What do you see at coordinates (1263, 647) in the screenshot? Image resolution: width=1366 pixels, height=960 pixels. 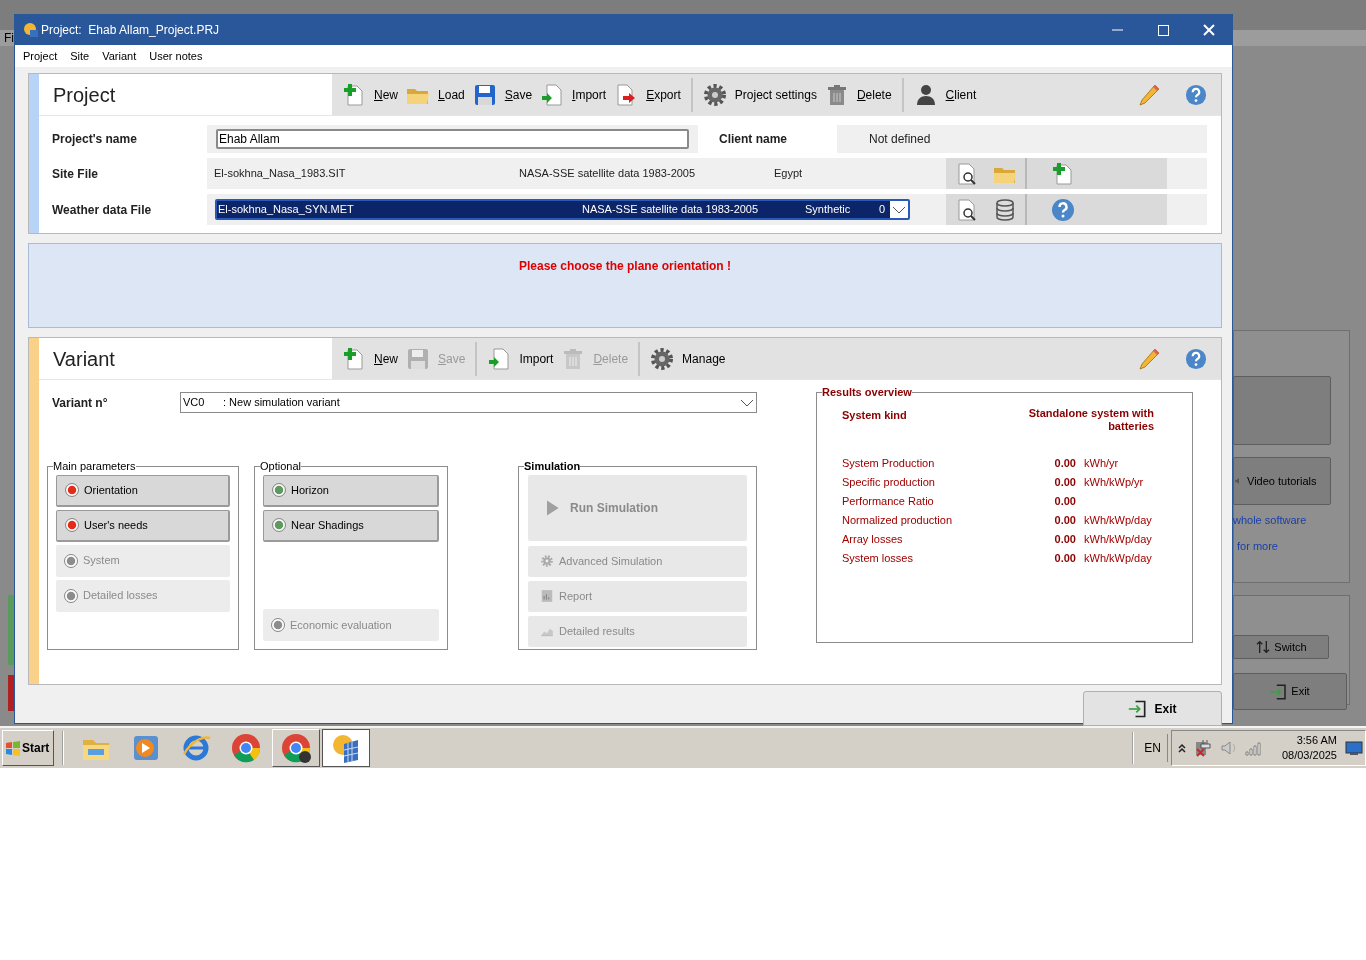 I see `up-down-arrows-icon` at bounding box center [1263, 647].